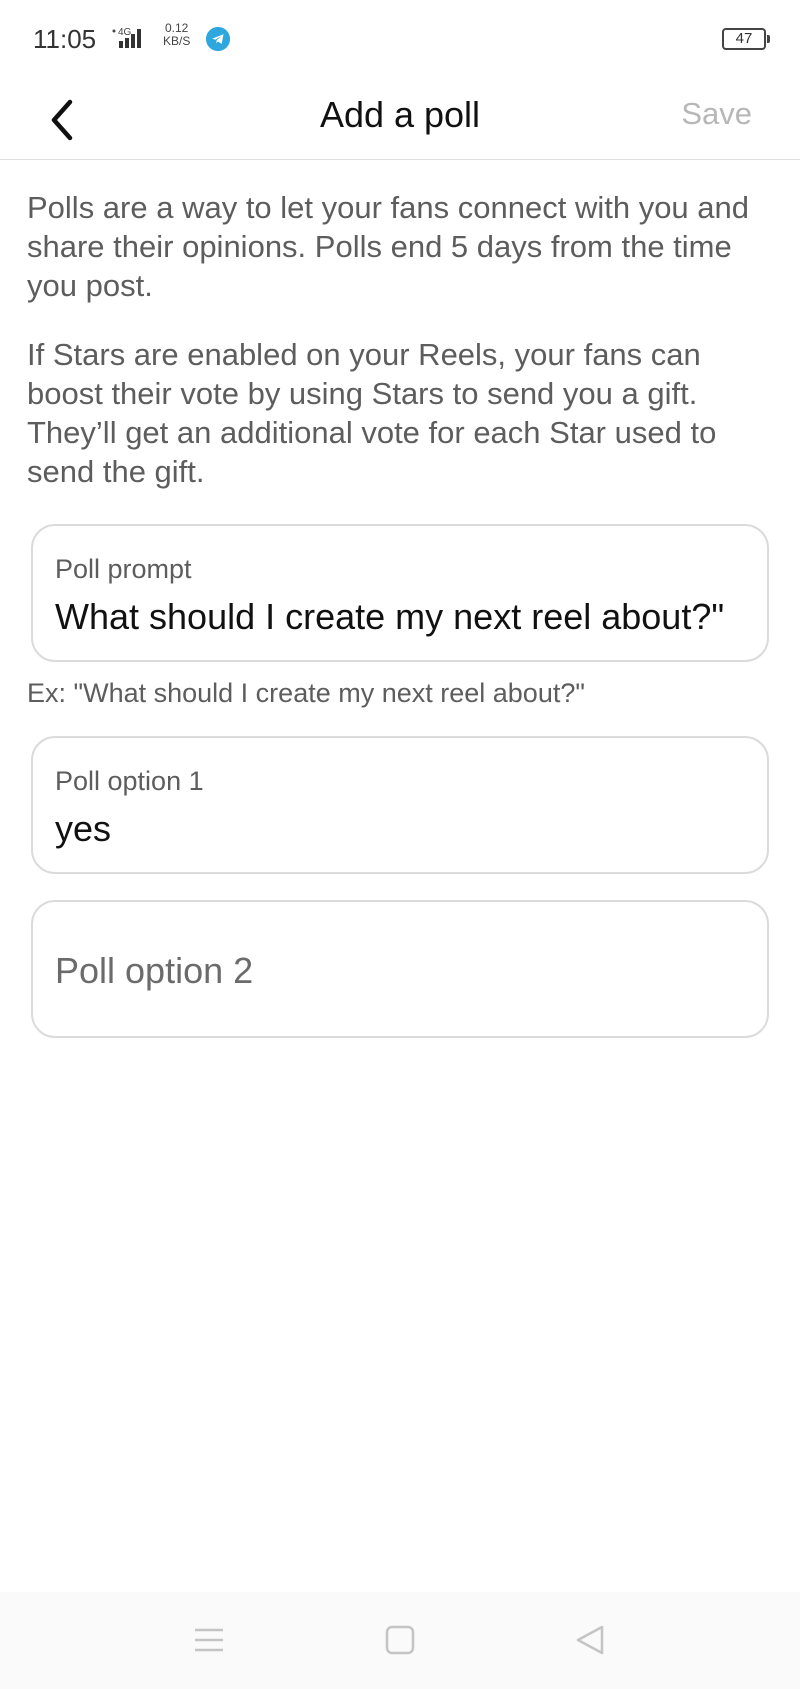 Image resolution: width=800 pixels, height=1689 pixels. Describe the element at coordinates (590, 1640) in the screenshot. I see `triangle-back-icon` at that location.